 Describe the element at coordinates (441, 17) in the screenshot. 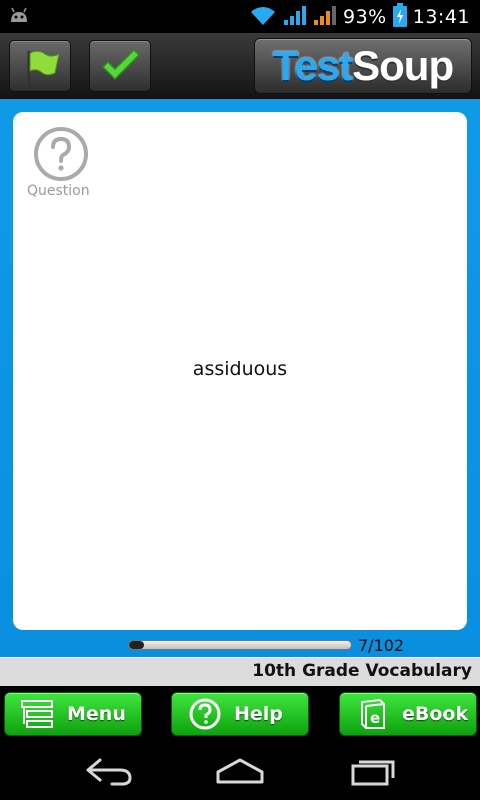

I see `clock: 13:41` at that location.